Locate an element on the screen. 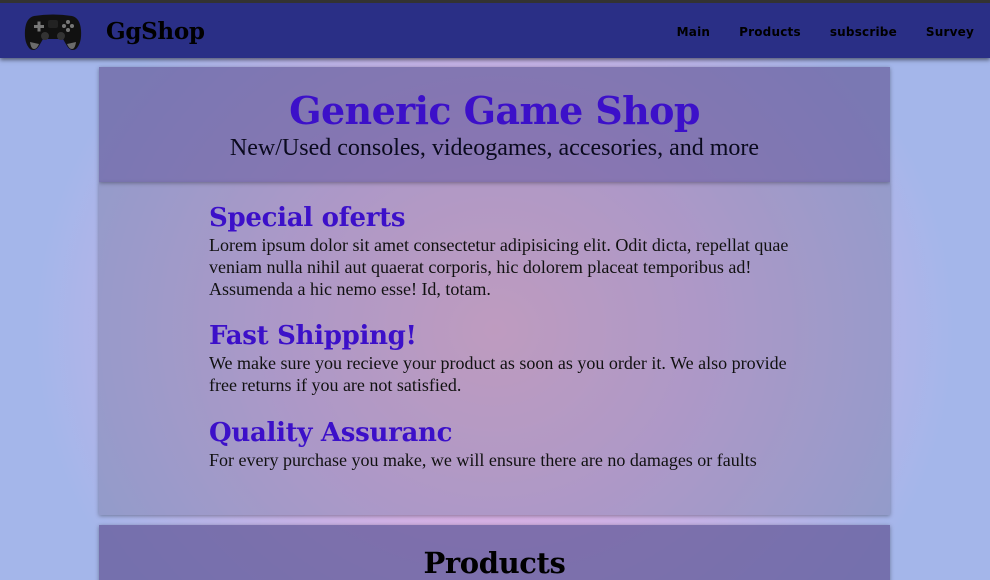 The width and height of the screenshot is (990, 580). gamepad-icon is located at coordinates (53, 32).